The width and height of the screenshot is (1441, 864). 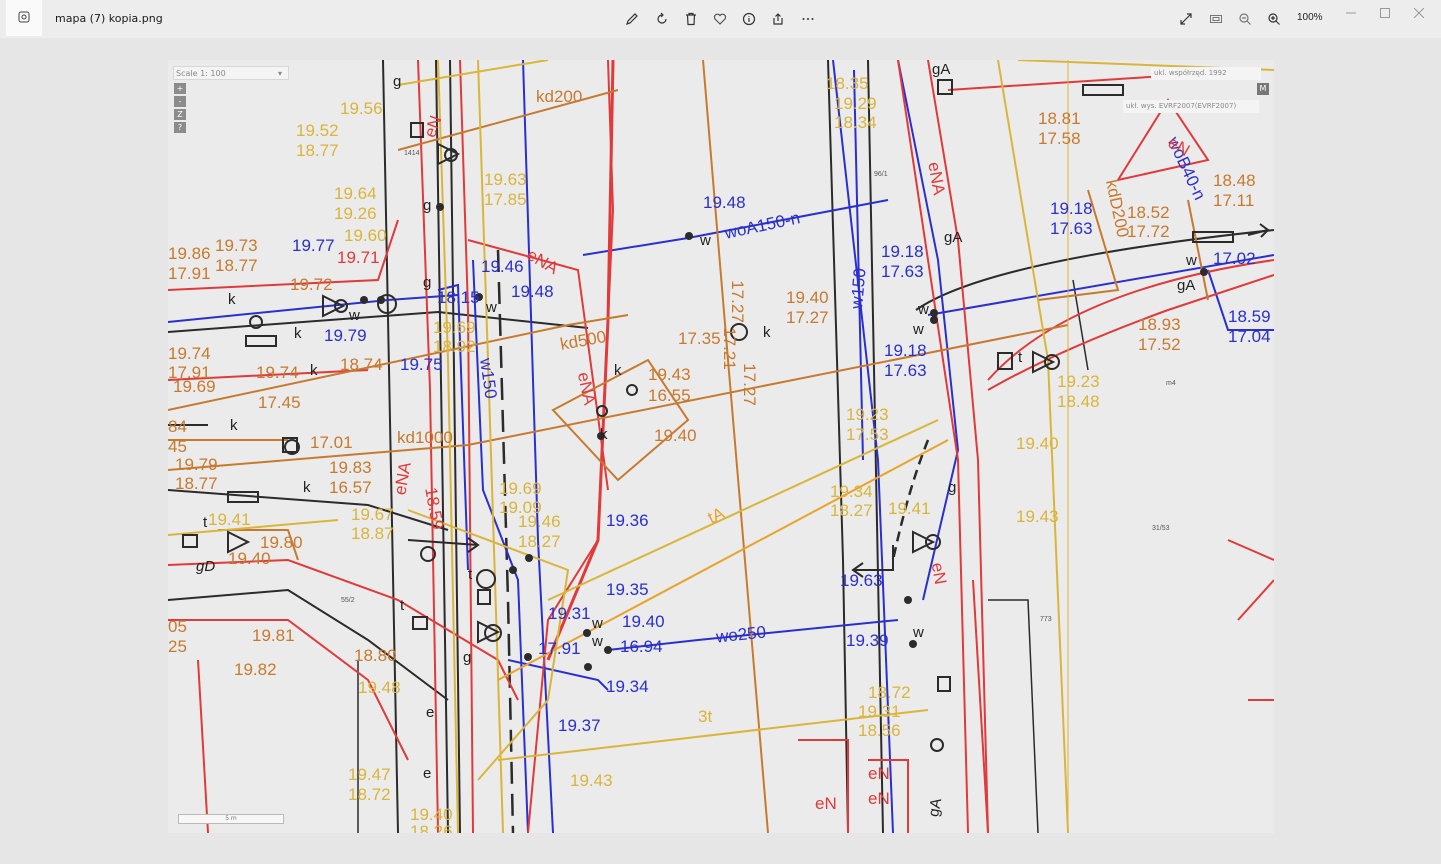 What do you see at coordinates (24, 18) in the screenshot?
I see `app-icon-box` at bounding box center [24, 18].